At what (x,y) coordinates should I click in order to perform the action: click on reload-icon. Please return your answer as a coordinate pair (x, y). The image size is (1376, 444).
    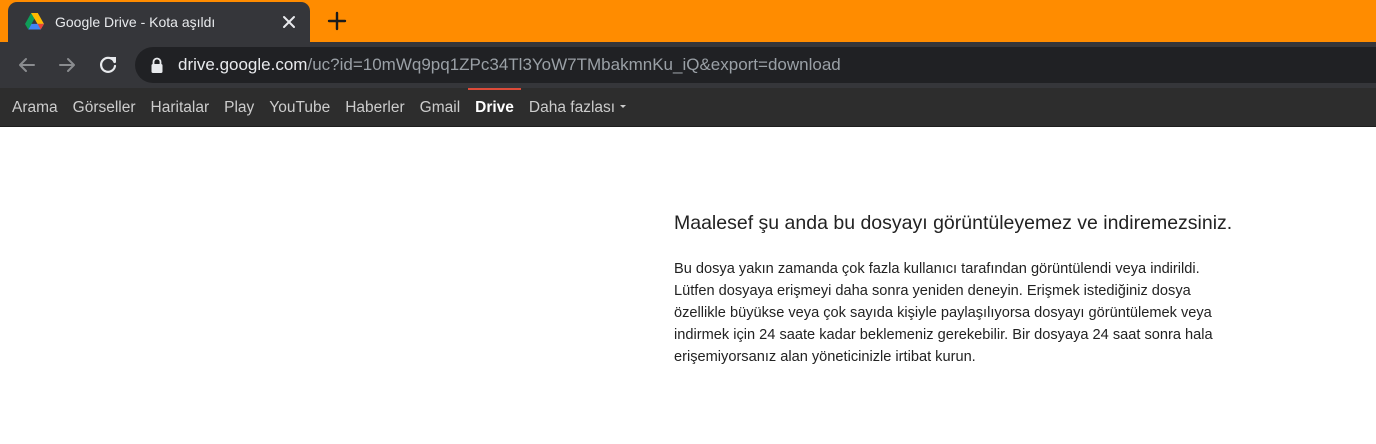
    Looking at the image, I should click on (108, 65).